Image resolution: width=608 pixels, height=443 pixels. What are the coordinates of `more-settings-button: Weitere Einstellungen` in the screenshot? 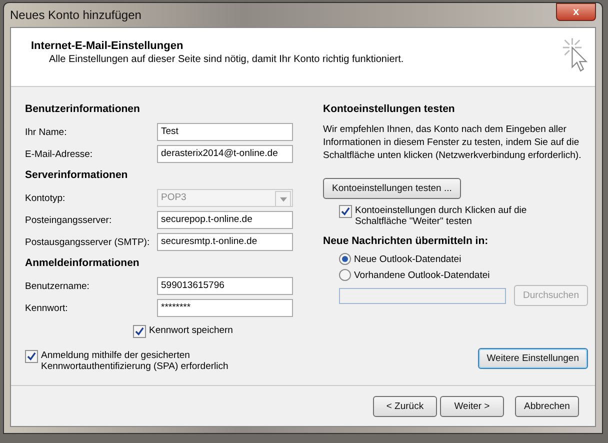 It's located at (533, 358).